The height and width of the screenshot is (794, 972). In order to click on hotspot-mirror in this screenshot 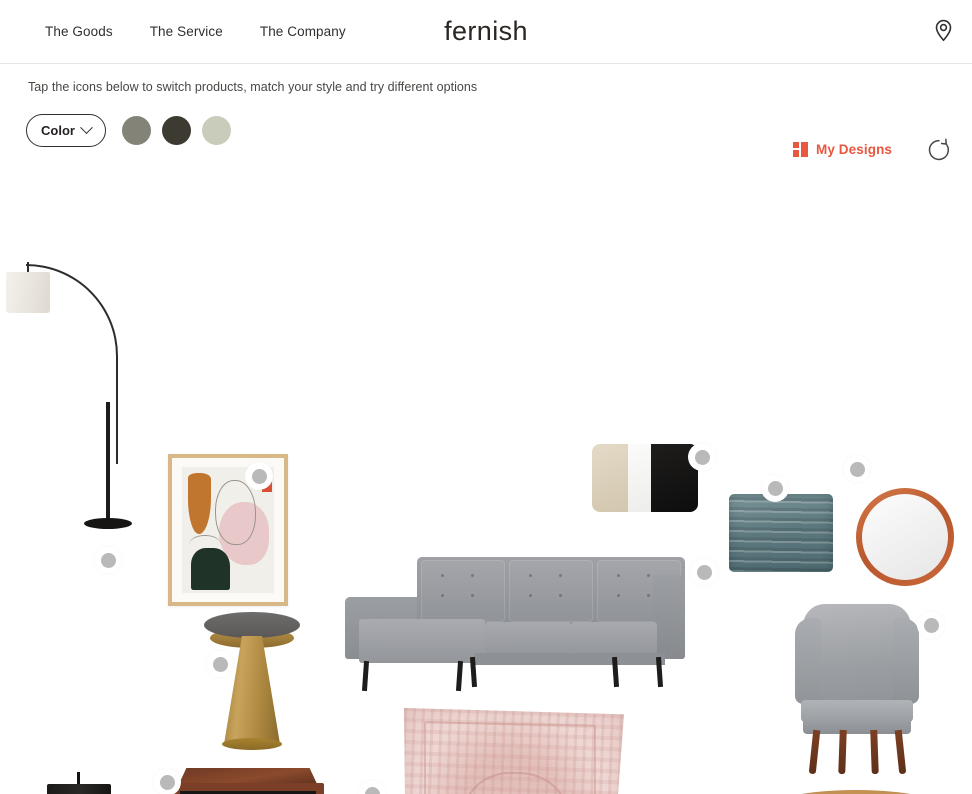, I will do `click(857, 469)`.